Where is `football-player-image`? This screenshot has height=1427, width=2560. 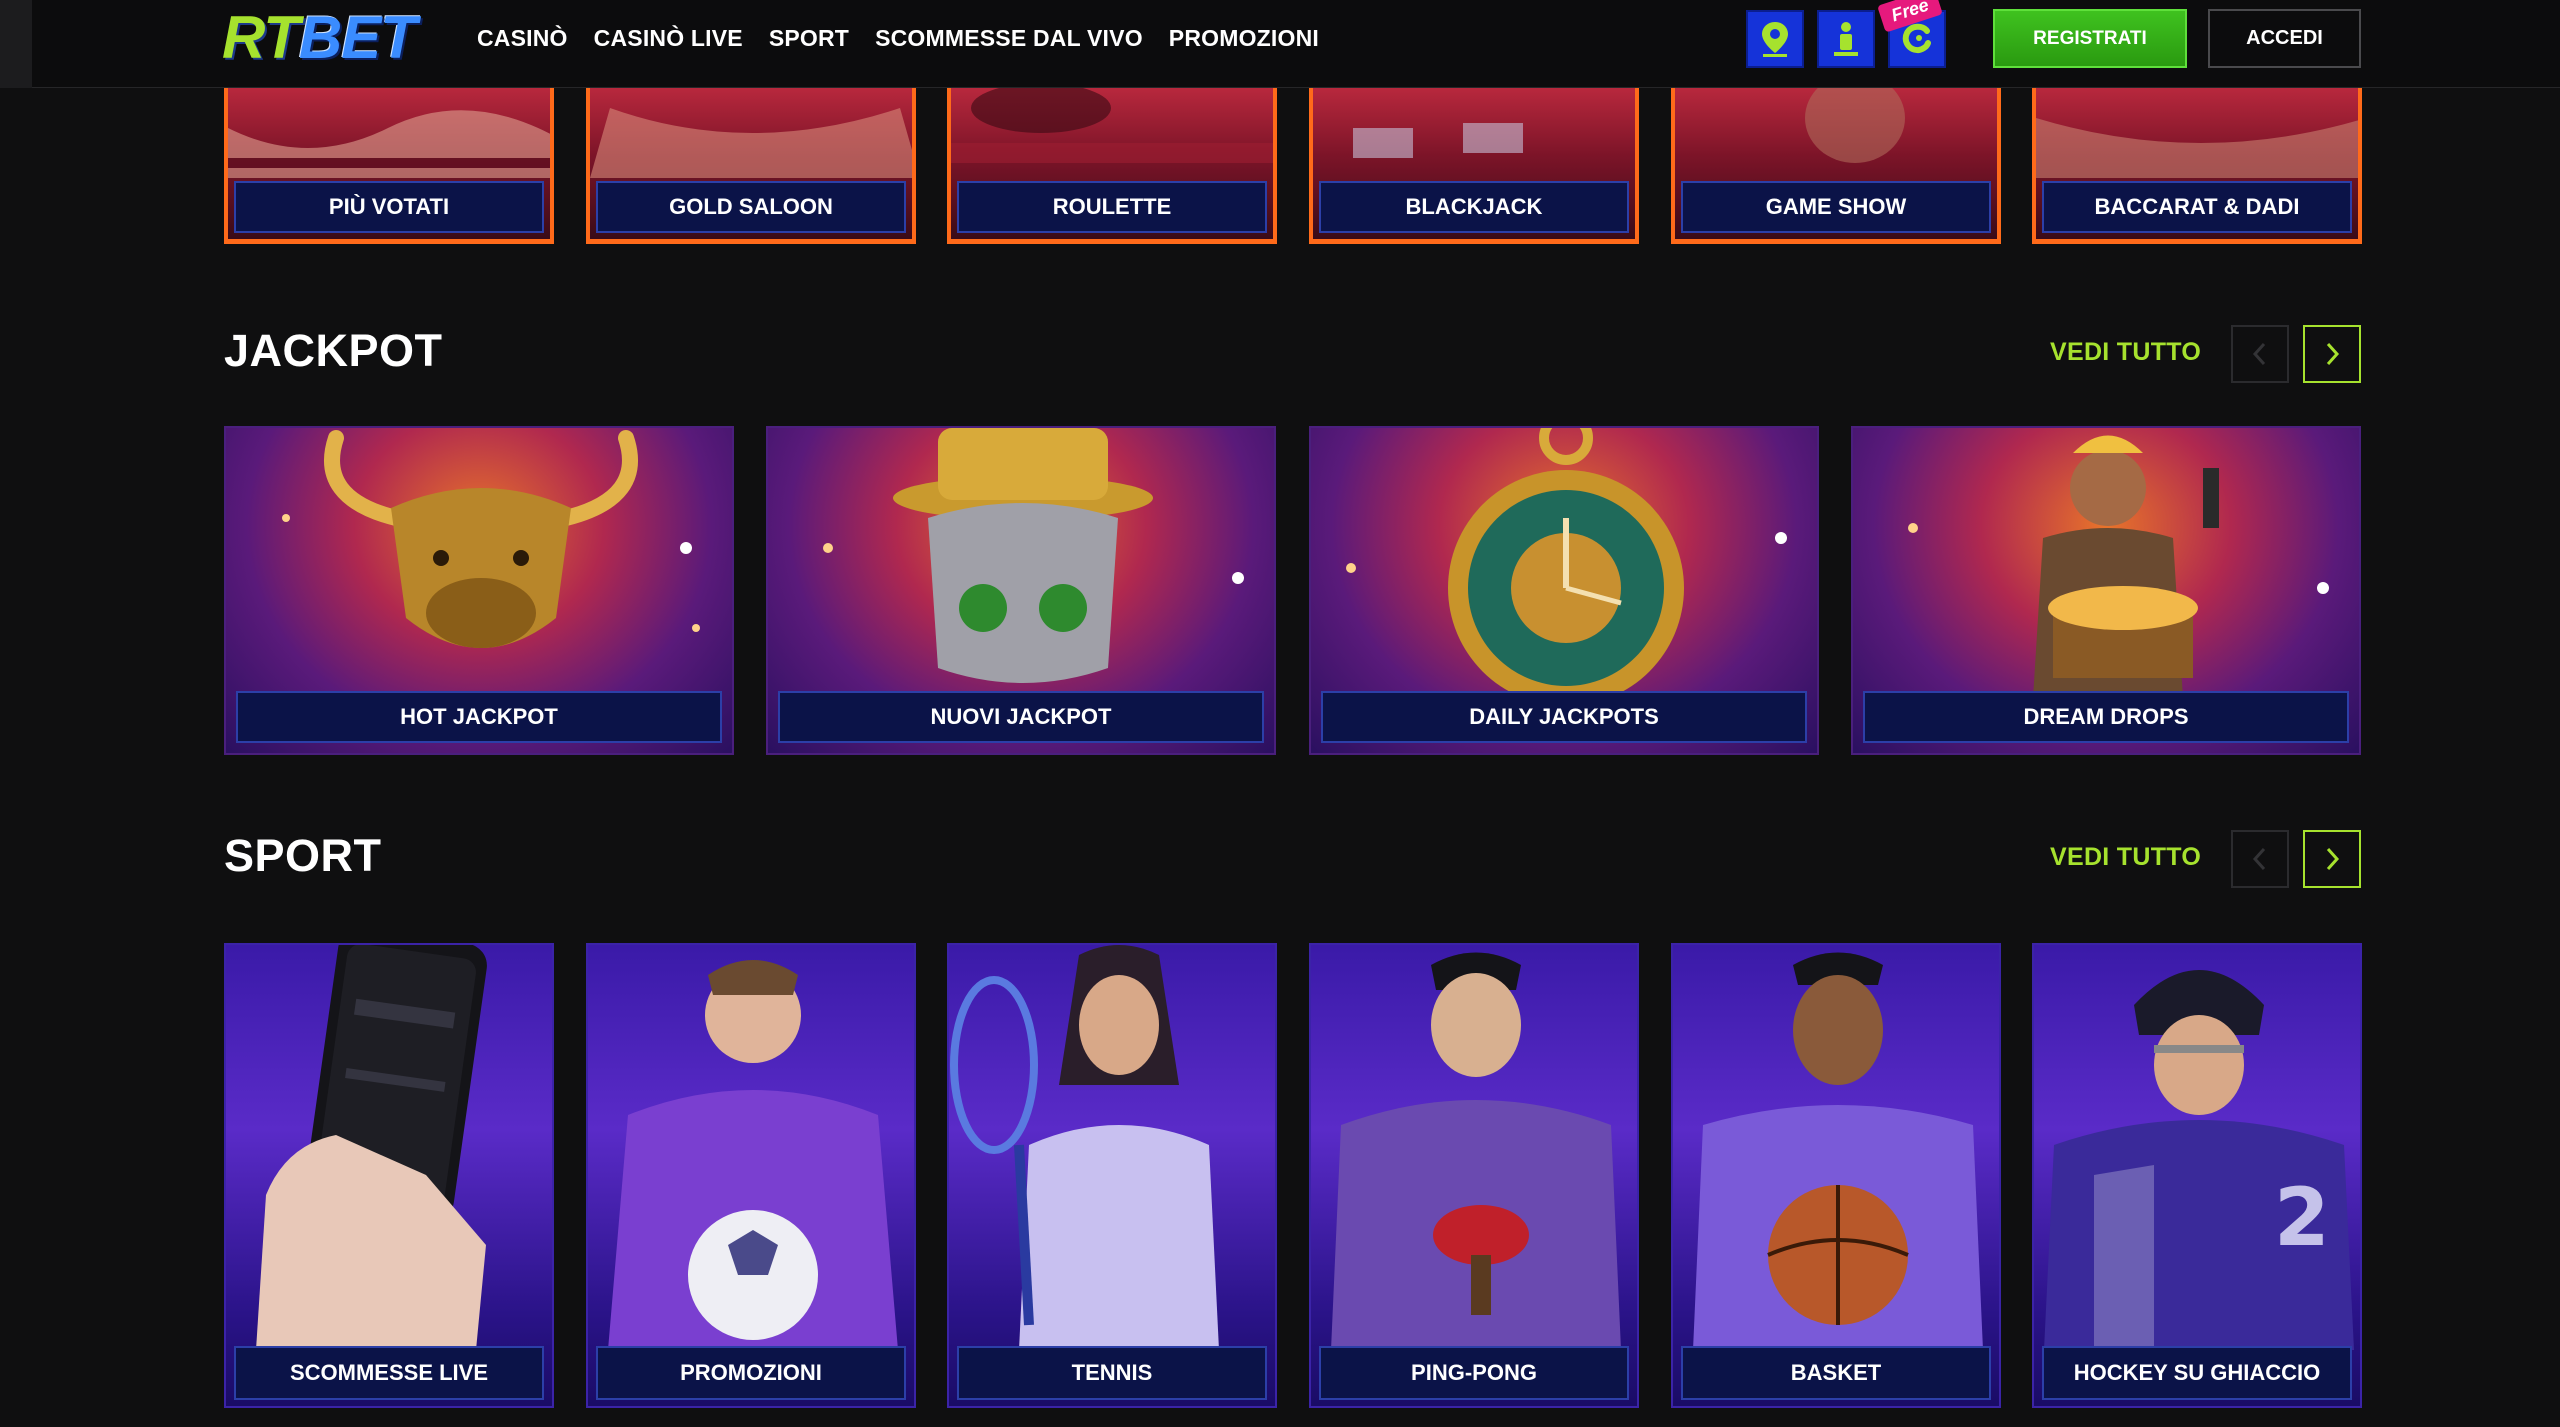 football-player-image is located at coordinates (753, 1155).